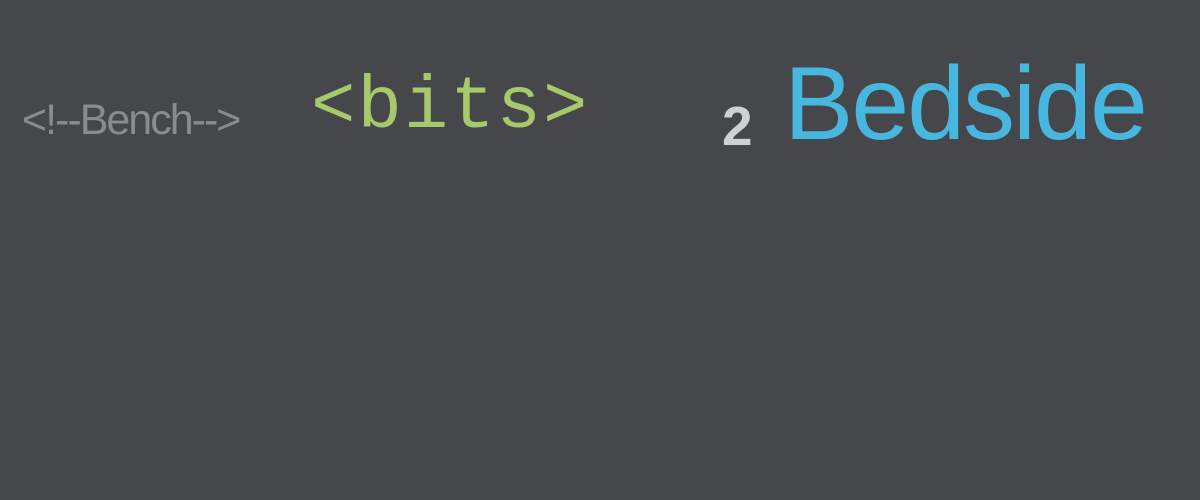  Describe the element at coordinates (737, 126) in the screenshot. I see `logo-two-text: 2` at that location.